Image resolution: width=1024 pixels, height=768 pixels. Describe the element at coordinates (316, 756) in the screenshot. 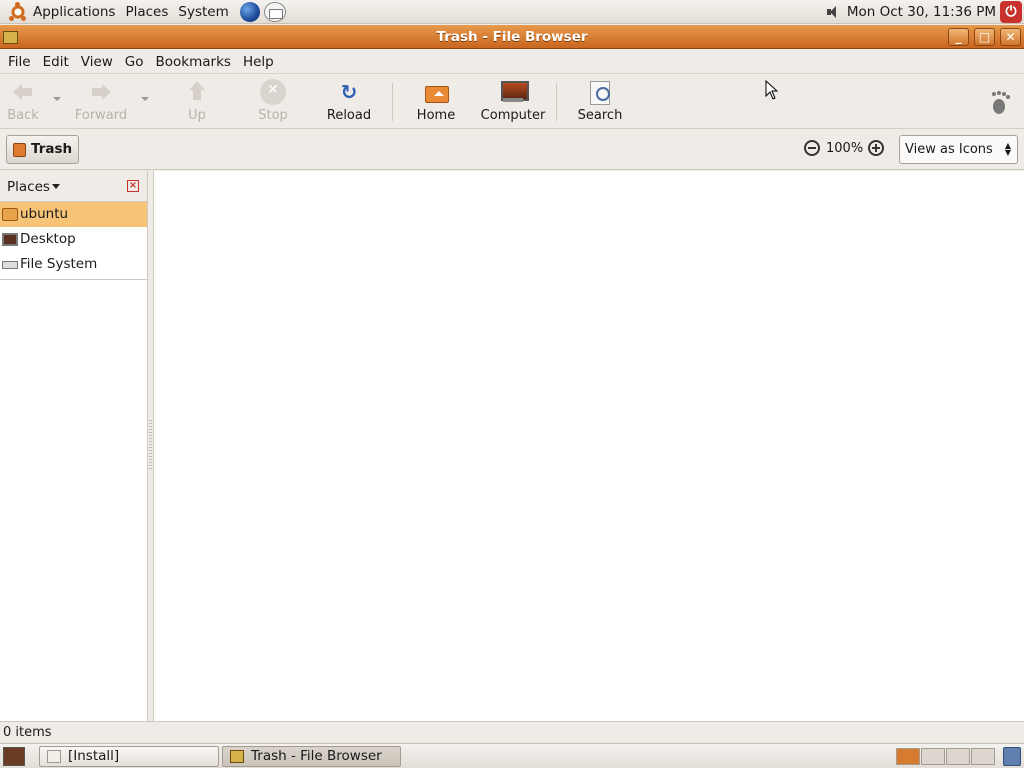

I see `taskbar-item-label: Trash - File Browser` at that location.